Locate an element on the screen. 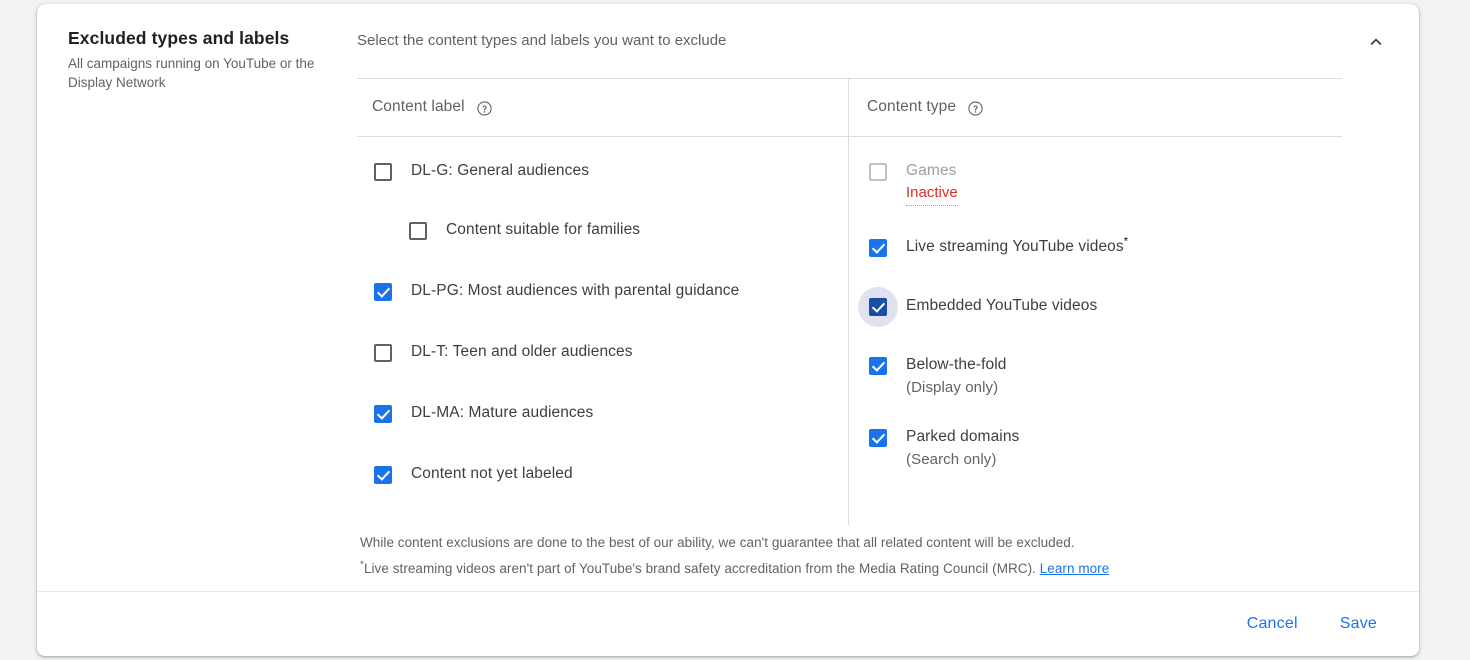 This screenshot has width=1470, height=660. checkbox-label-embedded-youtube-videos: Embedded YouTube videos is located at coordinates (1001, 305).